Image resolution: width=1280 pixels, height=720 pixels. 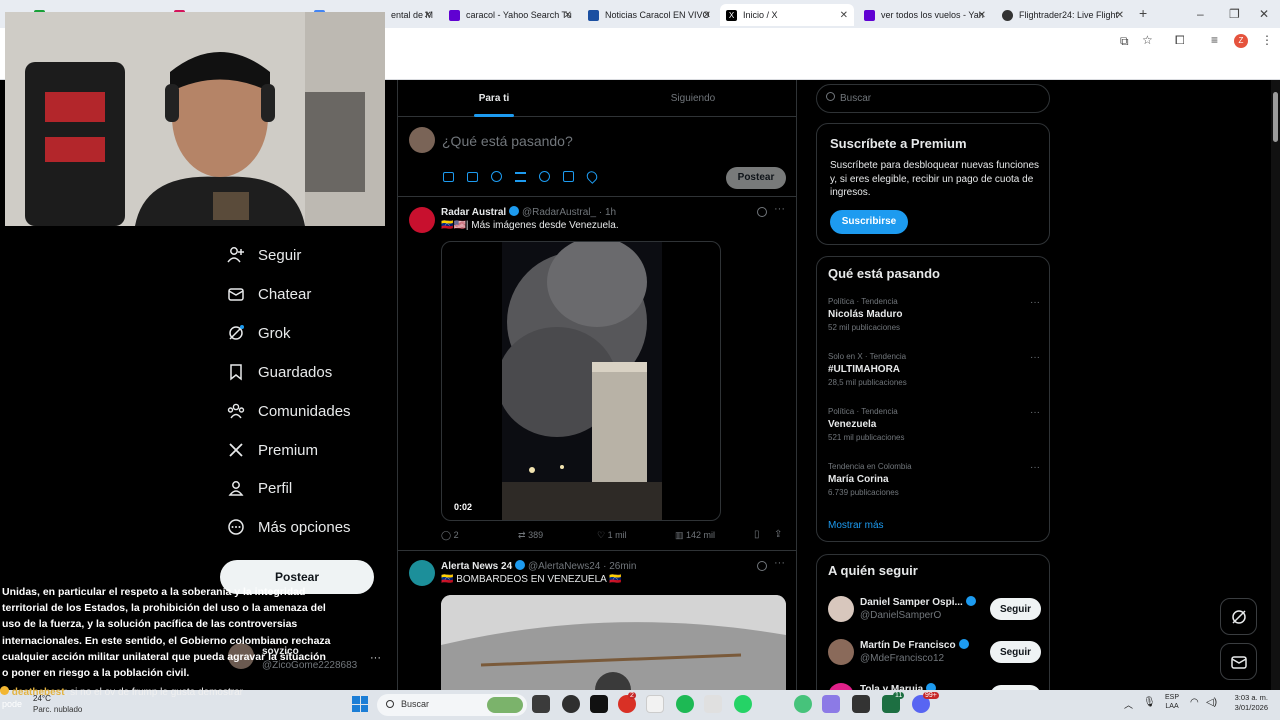 What do you see at coordinates (1248, 703) in the screenshot?
I see `clock: 3:03 a. m. 3/01/2026` at bounding box center [1248, 703].